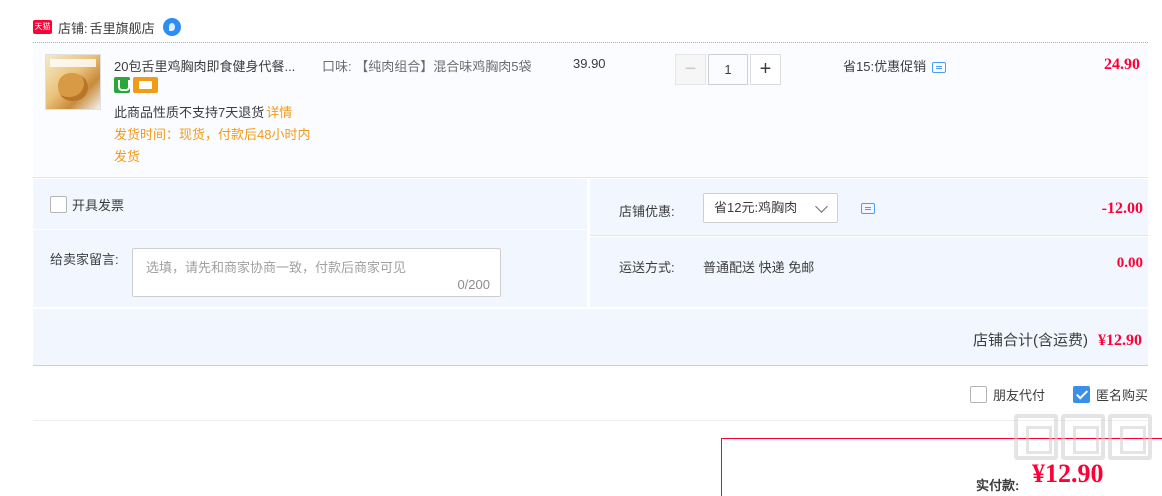 The image size is (1162, 496). I want to click on unit-price: 39.90, so click(589, 63).